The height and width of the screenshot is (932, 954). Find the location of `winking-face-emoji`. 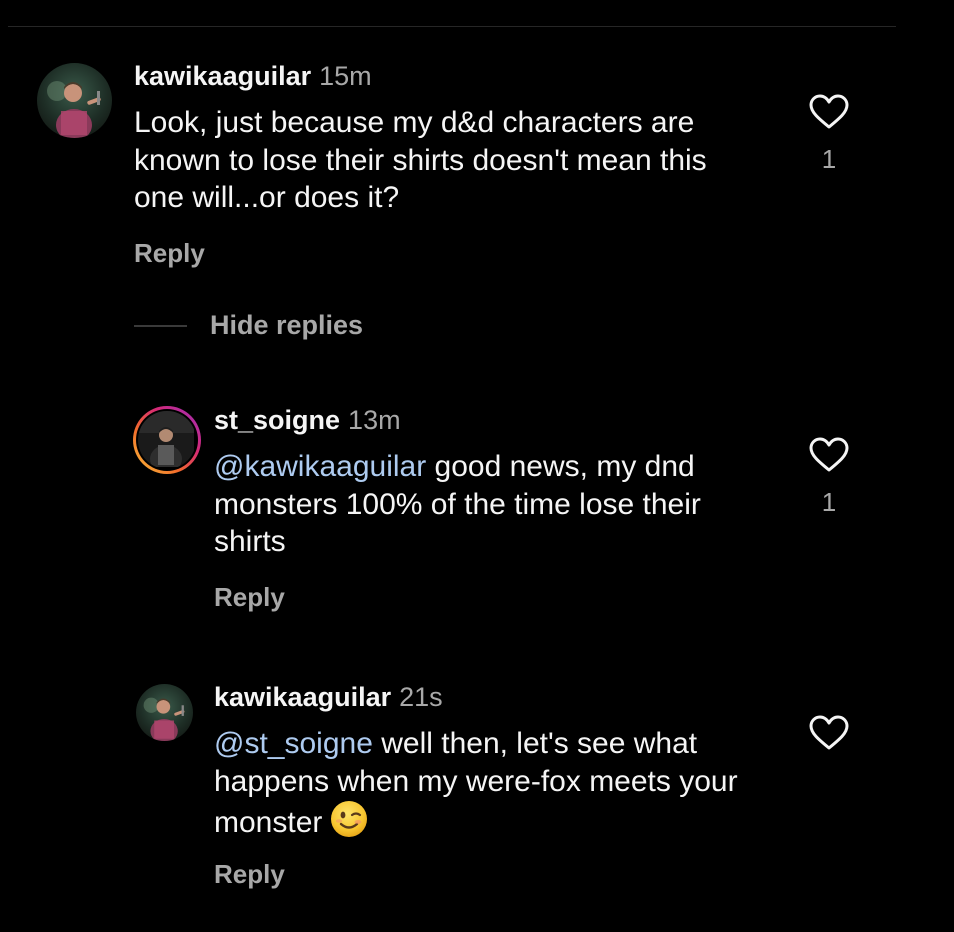

winking-face-emoji is located at coordinates (349, 824).